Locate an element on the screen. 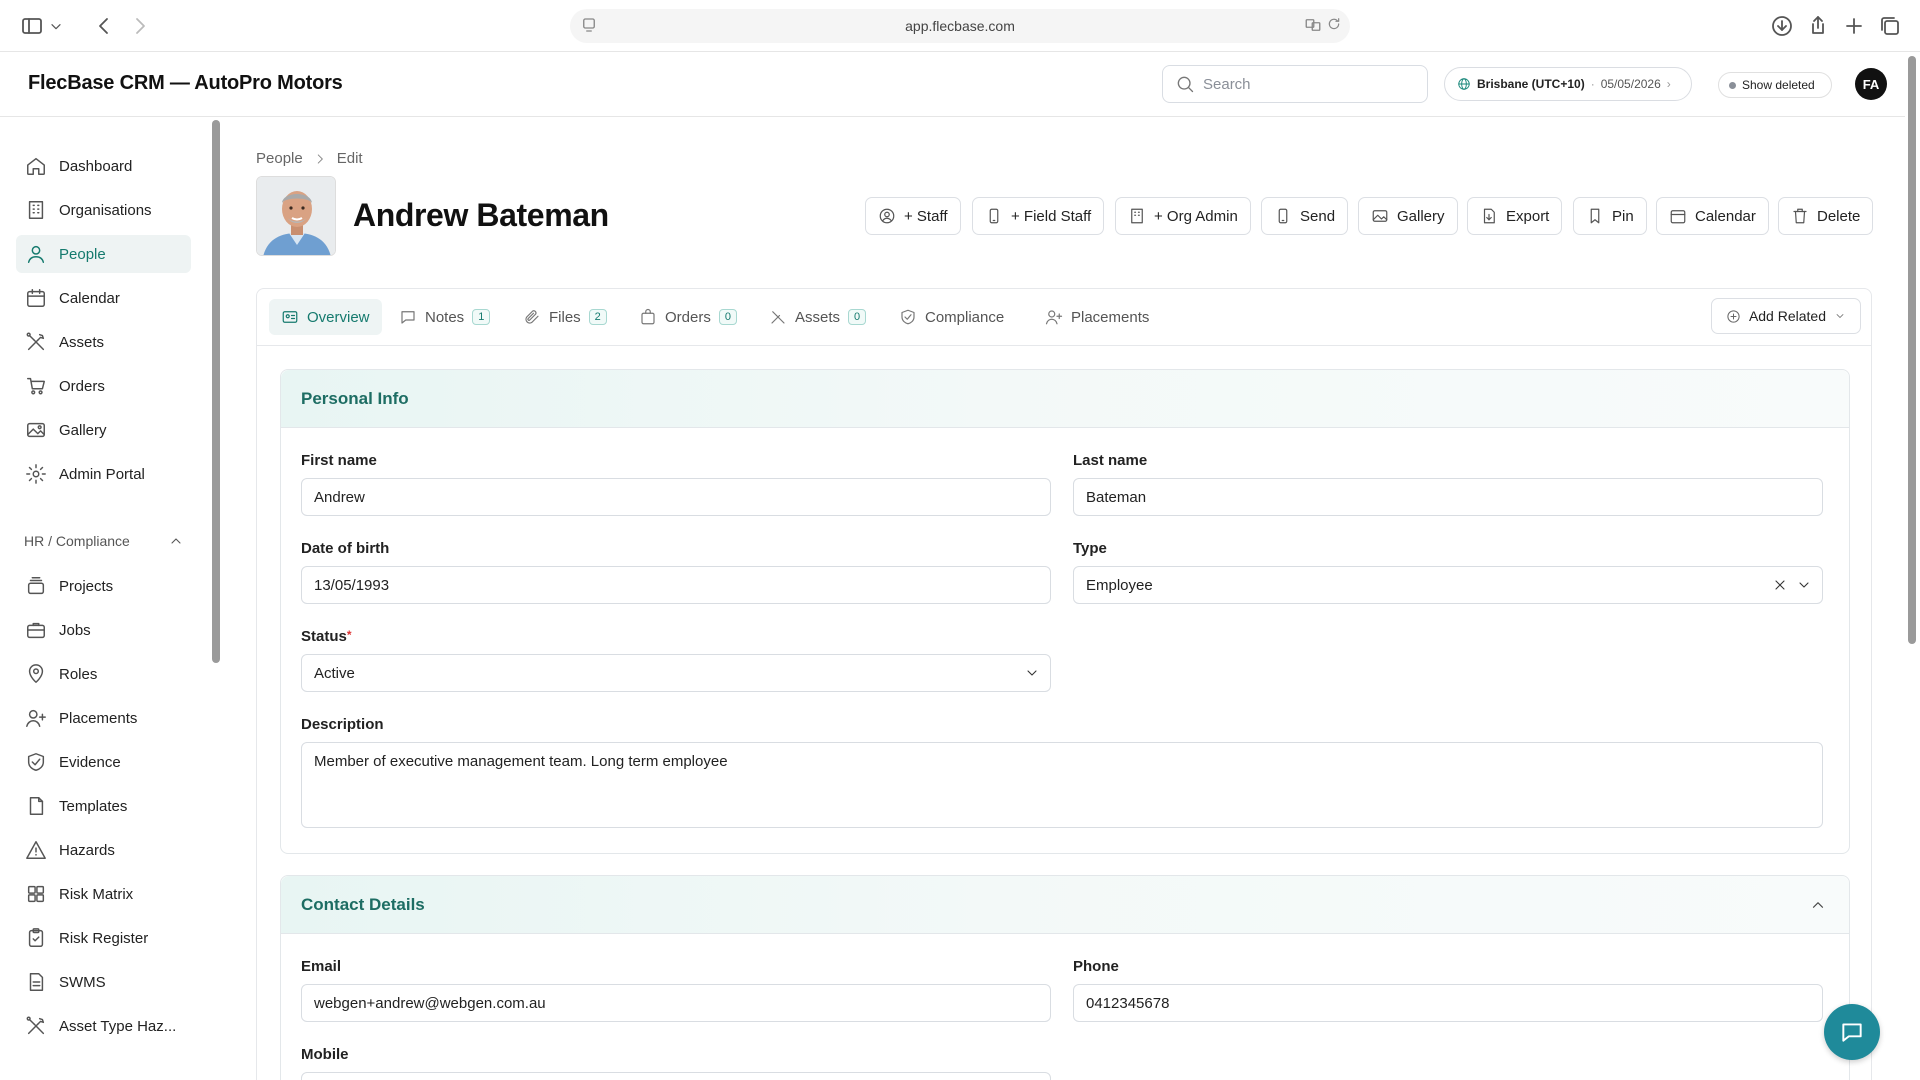 The width and height of the screenshot is (1920, 1080). sidebar-item-templates: Templates is located at coordinates (103, 806).